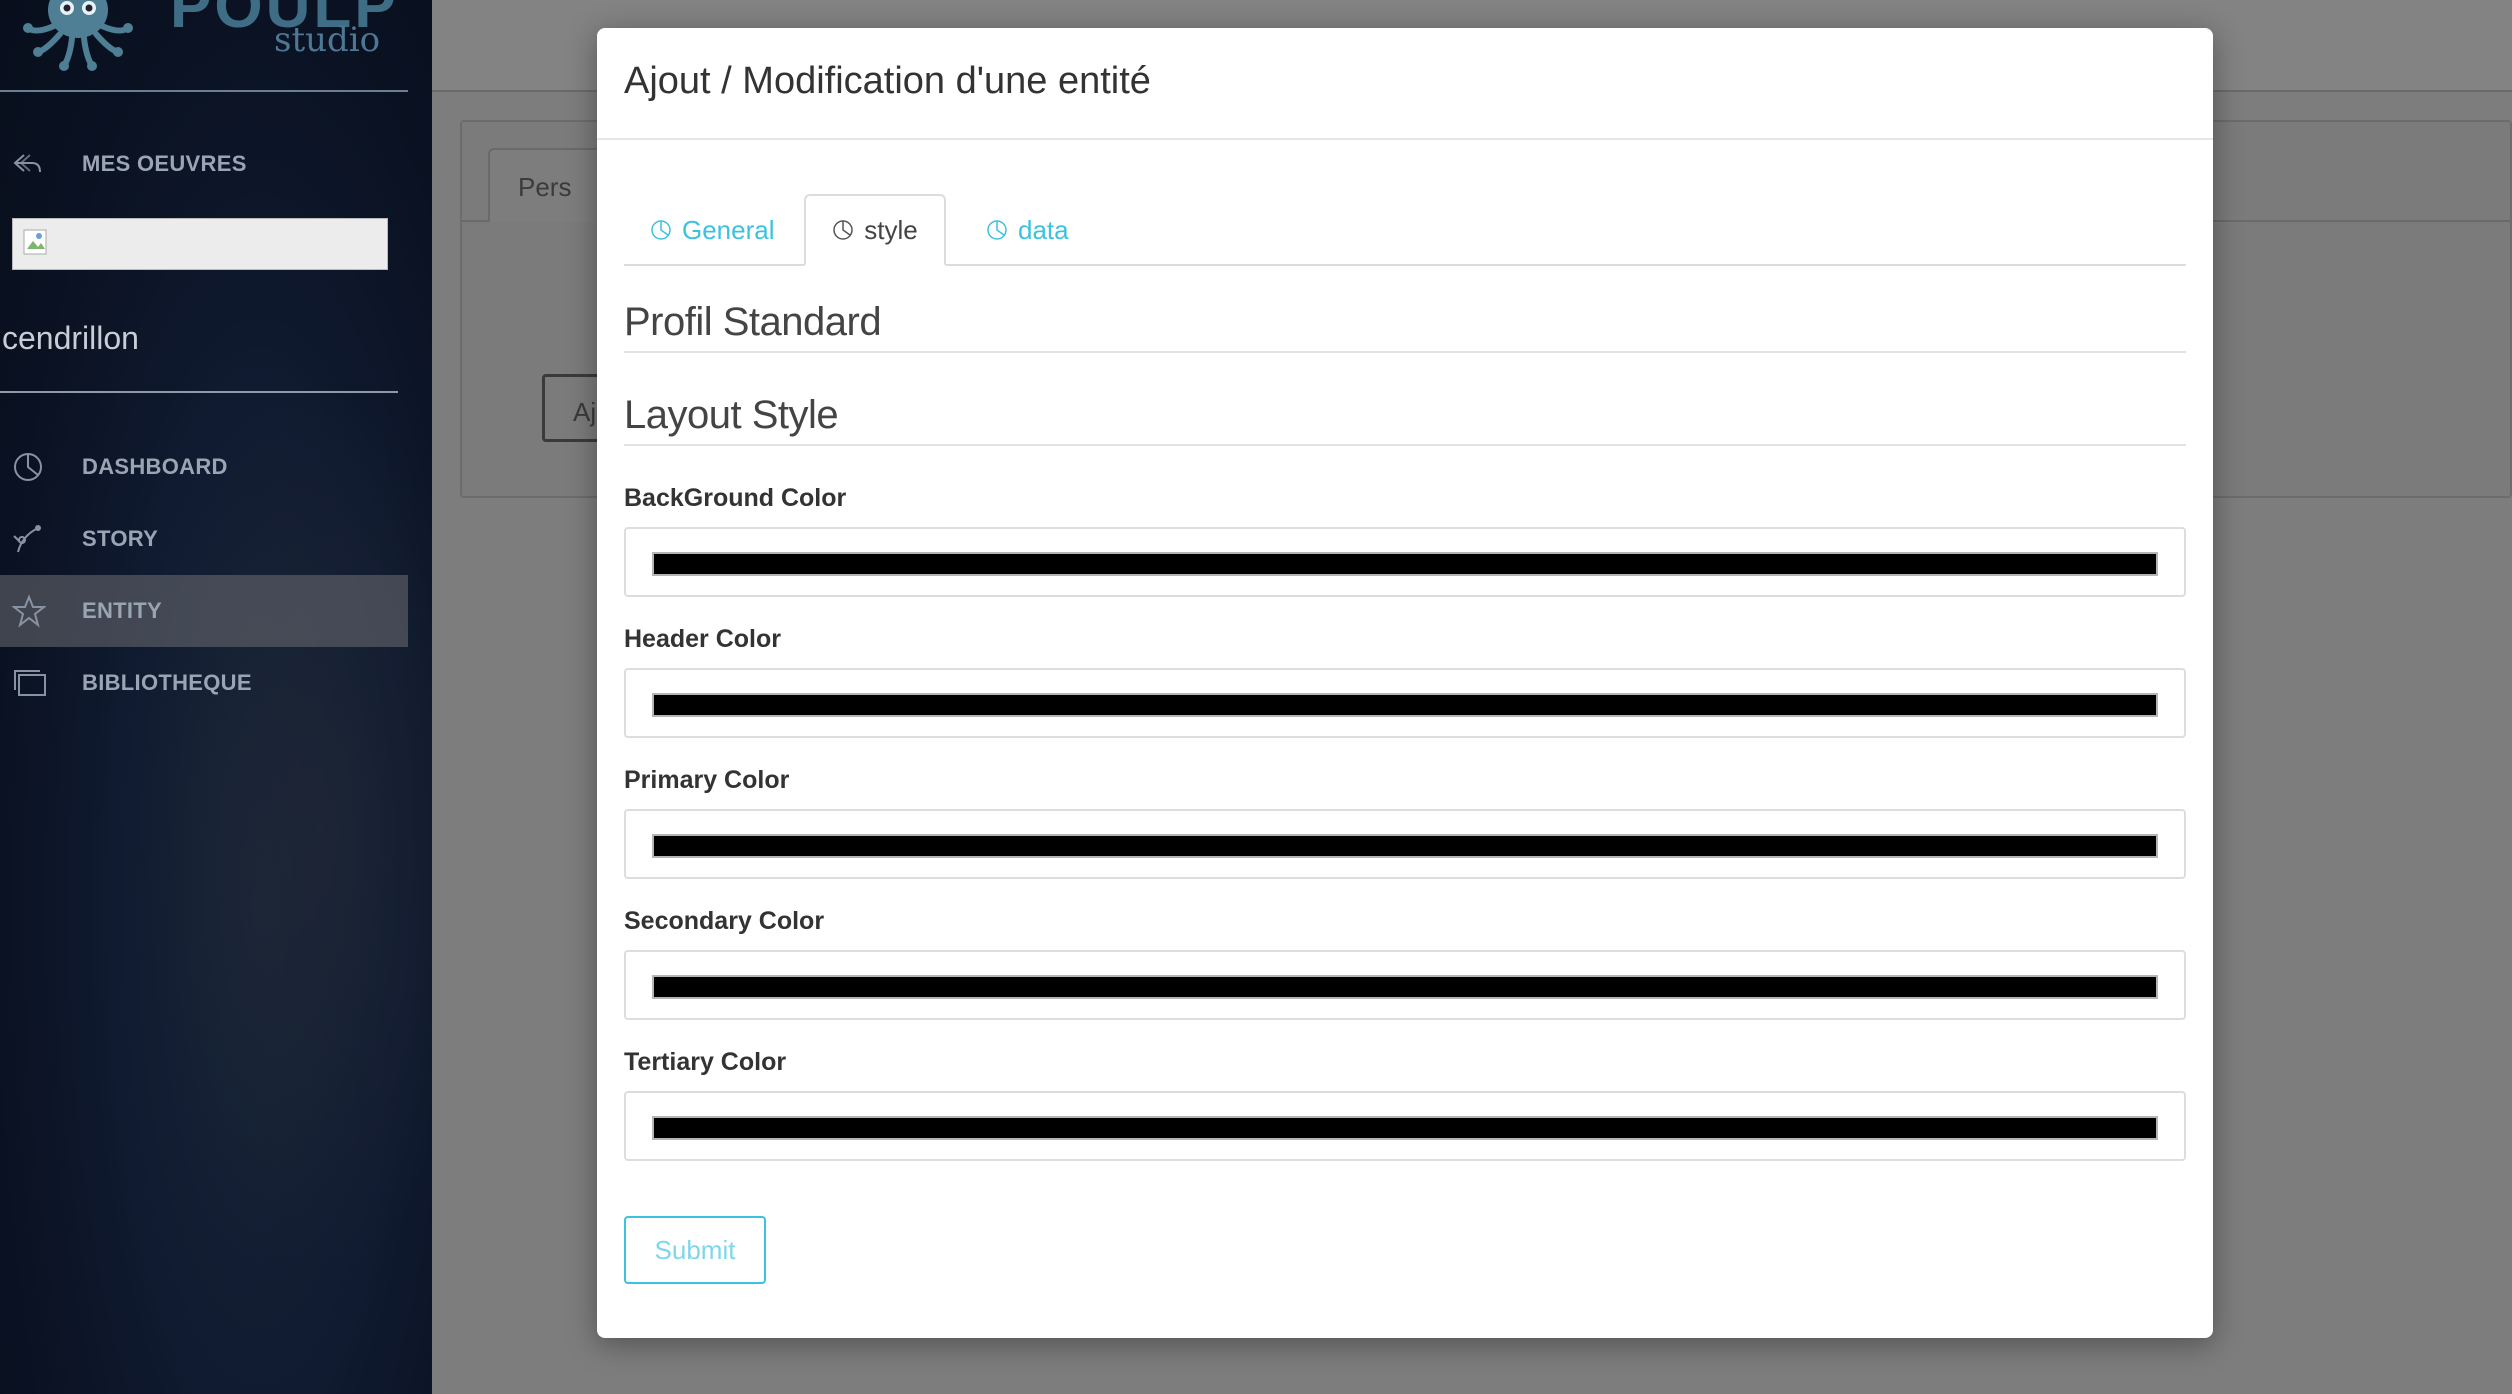  Describe the element at coordinates (585, 412) in the screenshot. I see `button-label: Aj` at that location.